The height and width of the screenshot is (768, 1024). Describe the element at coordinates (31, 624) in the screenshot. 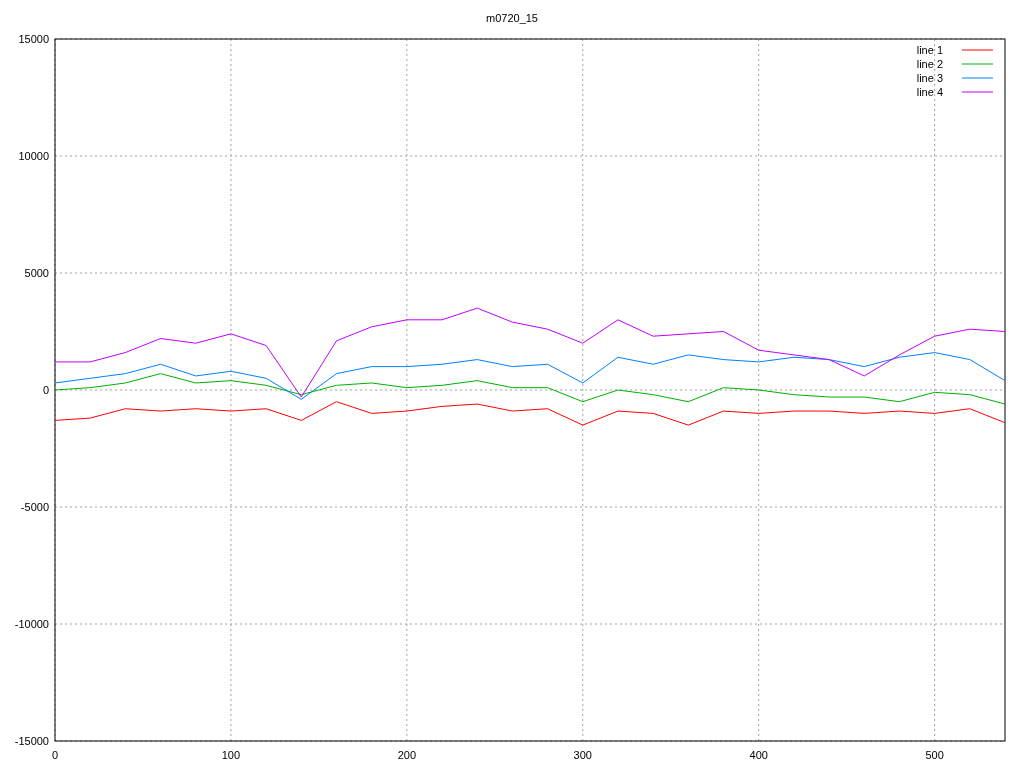

I see `y-tick-label: -10000` at that location.